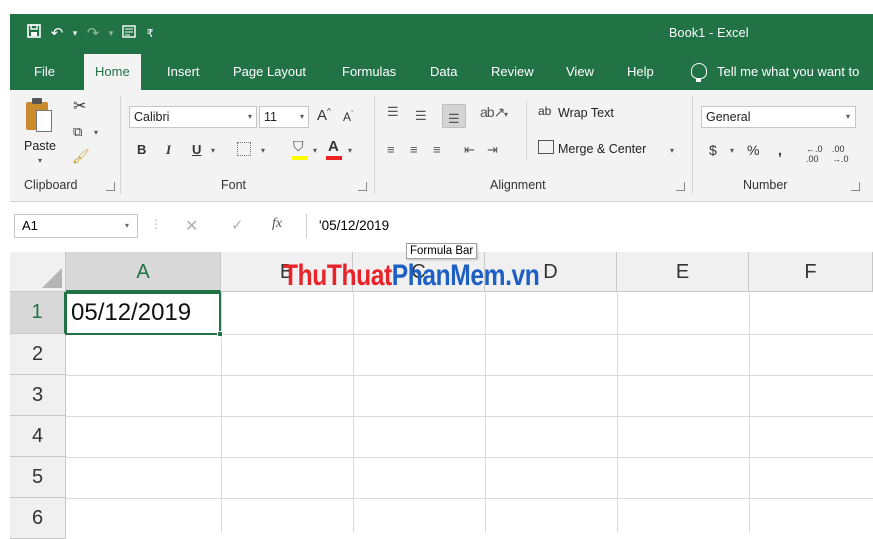  I want to click on accounting-format-button: $, so click(713, 150).